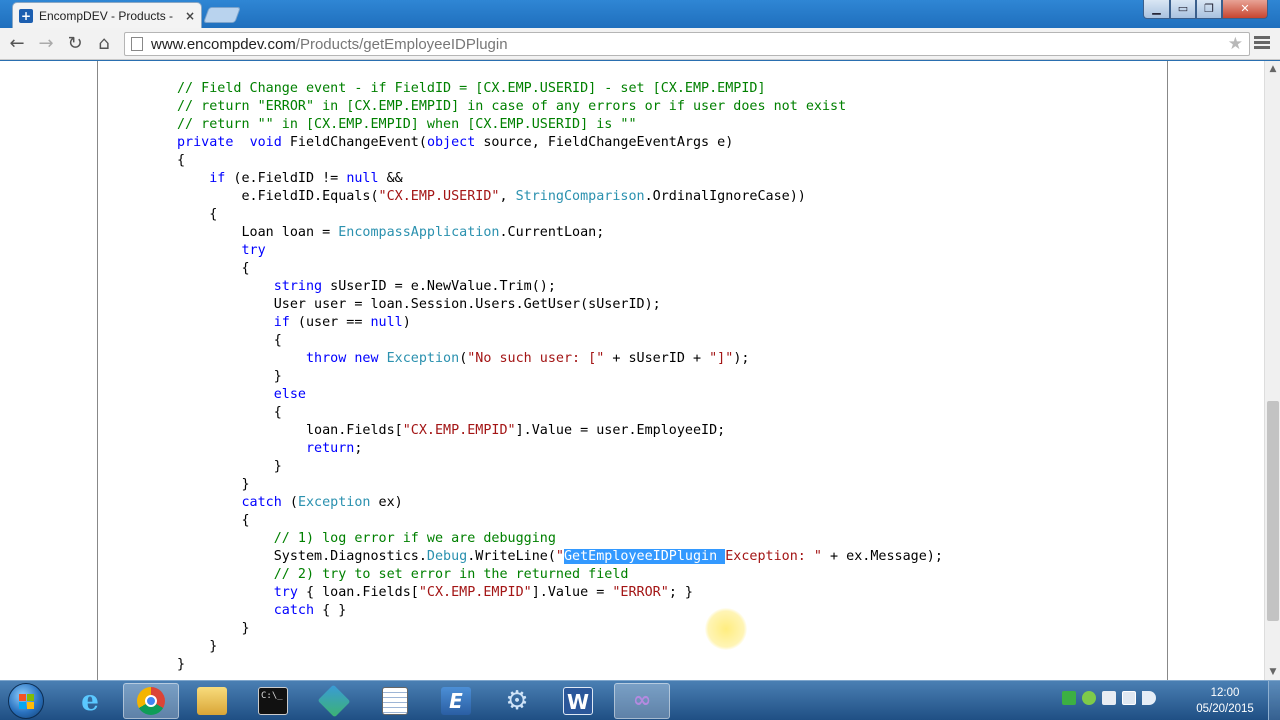 Image resolution: width=1280 pixels, height=720 pixels. I want to click on site-favicon-icon: +, so click(26, 15).